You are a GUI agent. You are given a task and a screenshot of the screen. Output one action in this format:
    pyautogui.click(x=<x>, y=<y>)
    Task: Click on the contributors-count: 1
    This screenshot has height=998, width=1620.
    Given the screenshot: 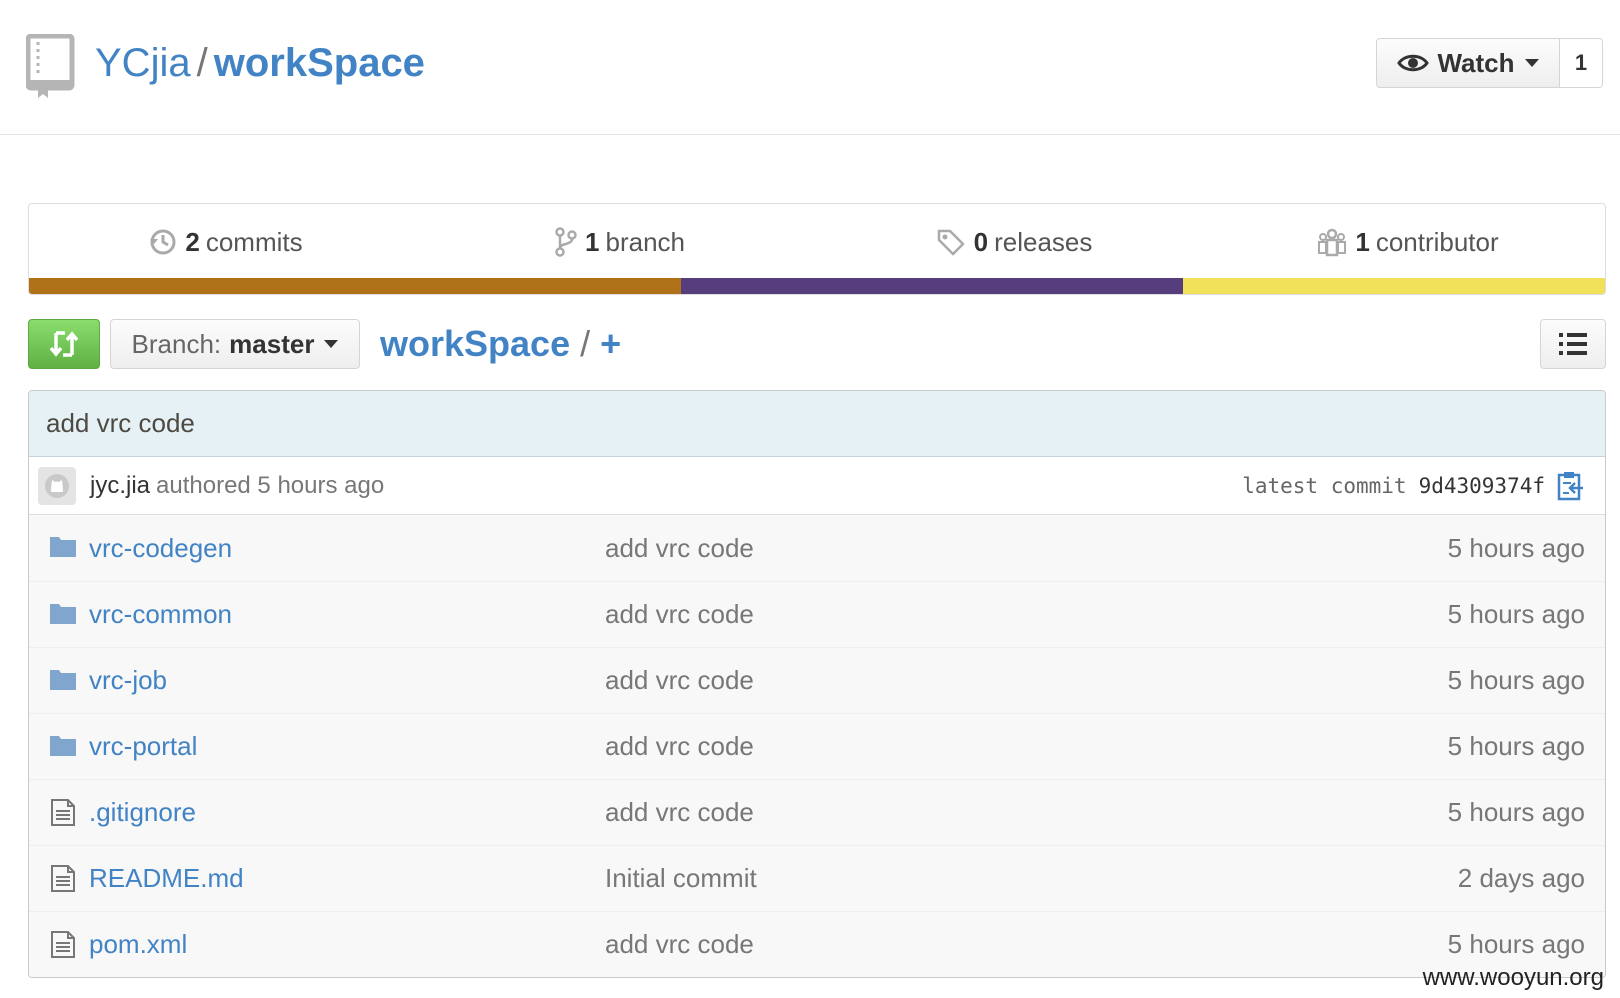 What is the action you would take?
    pyautogui.click(x=1362, y=241)
    